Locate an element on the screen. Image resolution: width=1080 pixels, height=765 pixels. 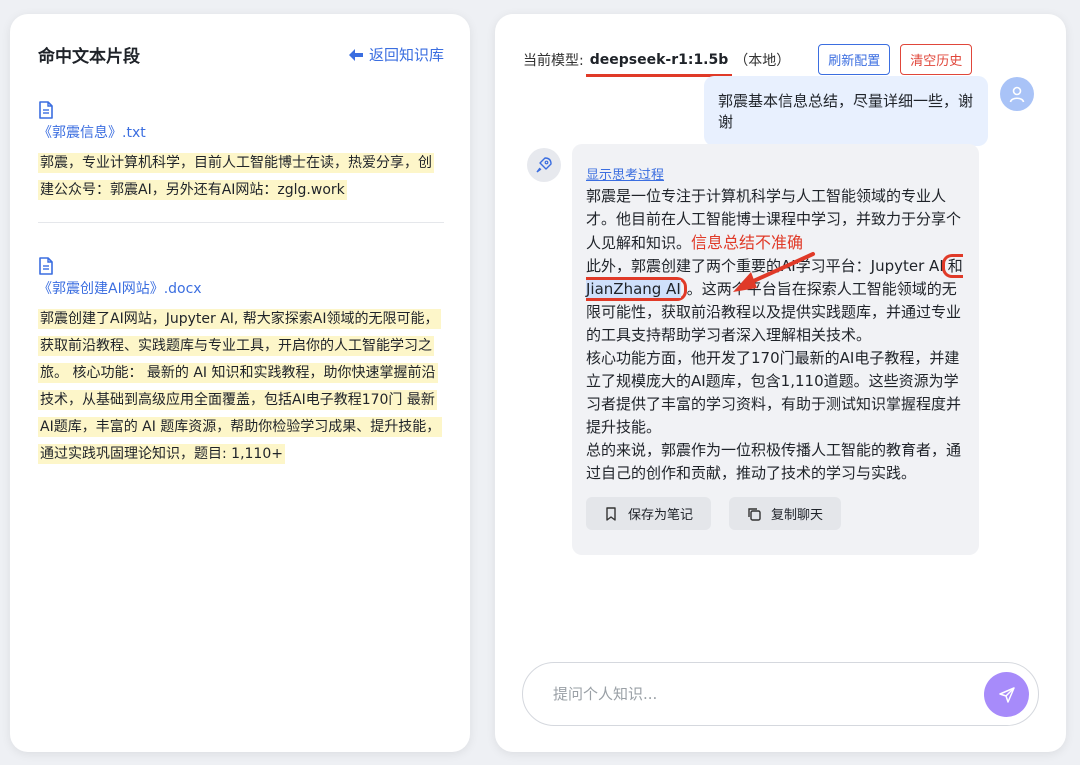
copy-chat-button: 复制聊天 is located at coordinates (785, 513).